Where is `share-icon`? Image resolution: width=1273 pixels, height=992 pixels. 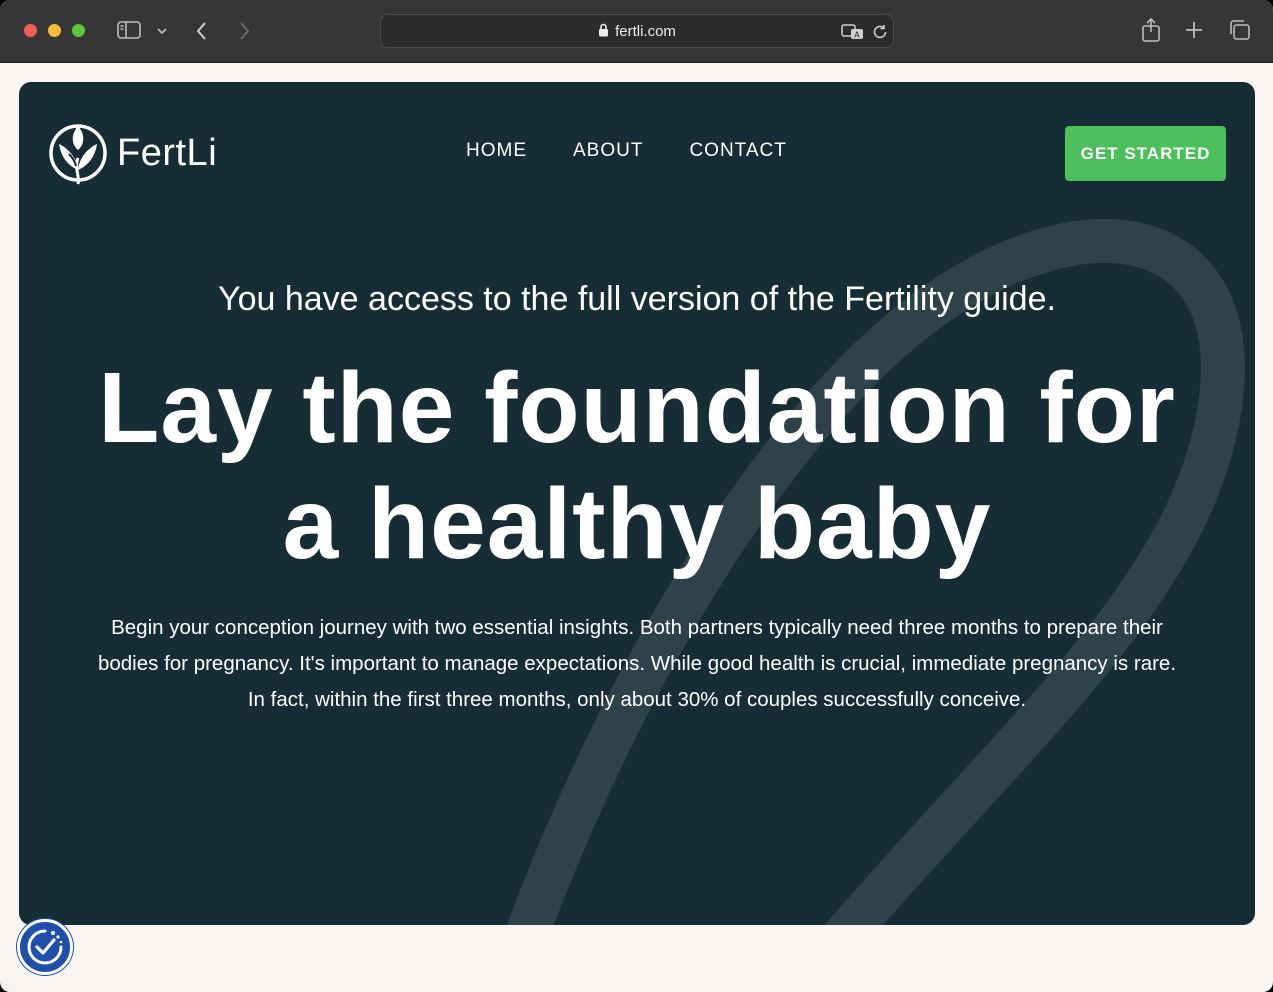 share-icon is located at coordinates (1151, 30).